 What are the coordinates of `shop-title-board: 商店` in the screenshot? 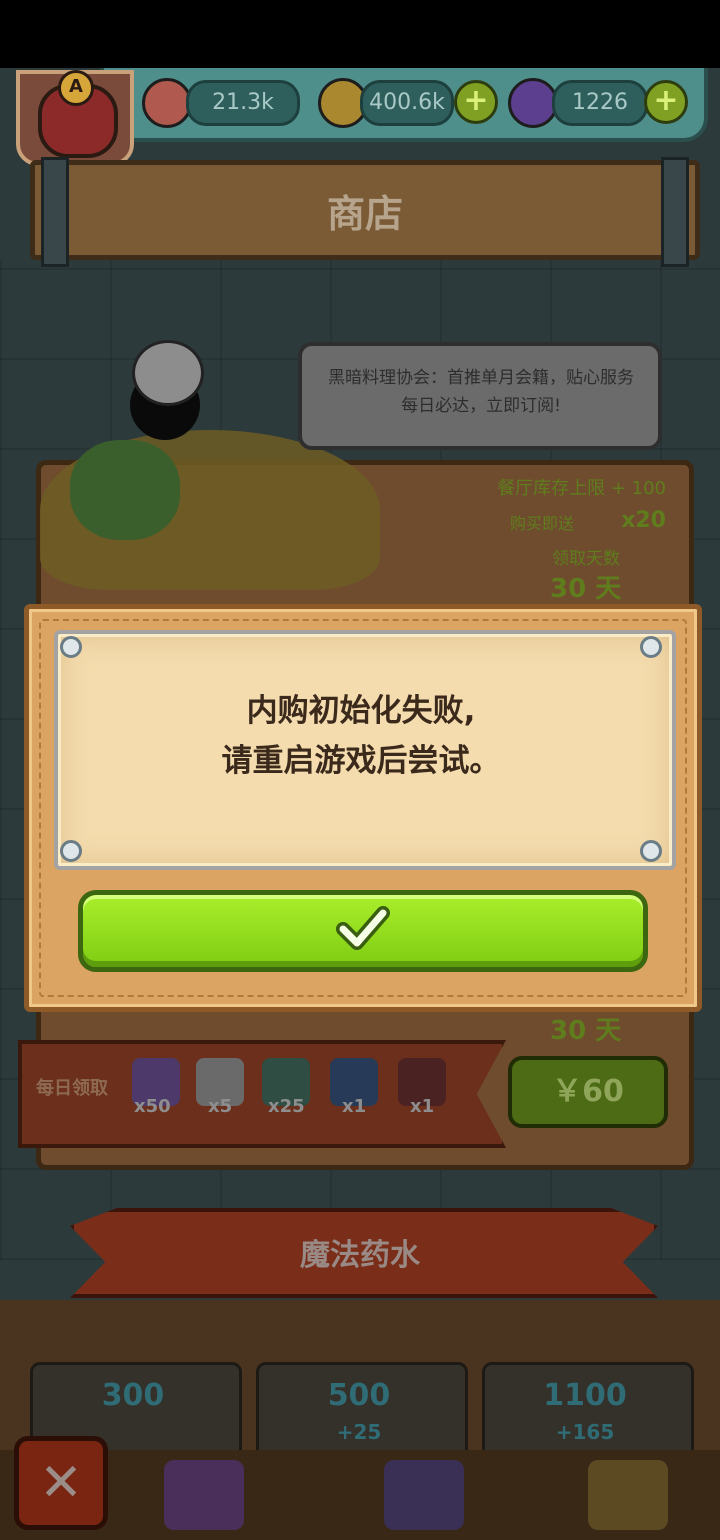 It's located at (365, 212).